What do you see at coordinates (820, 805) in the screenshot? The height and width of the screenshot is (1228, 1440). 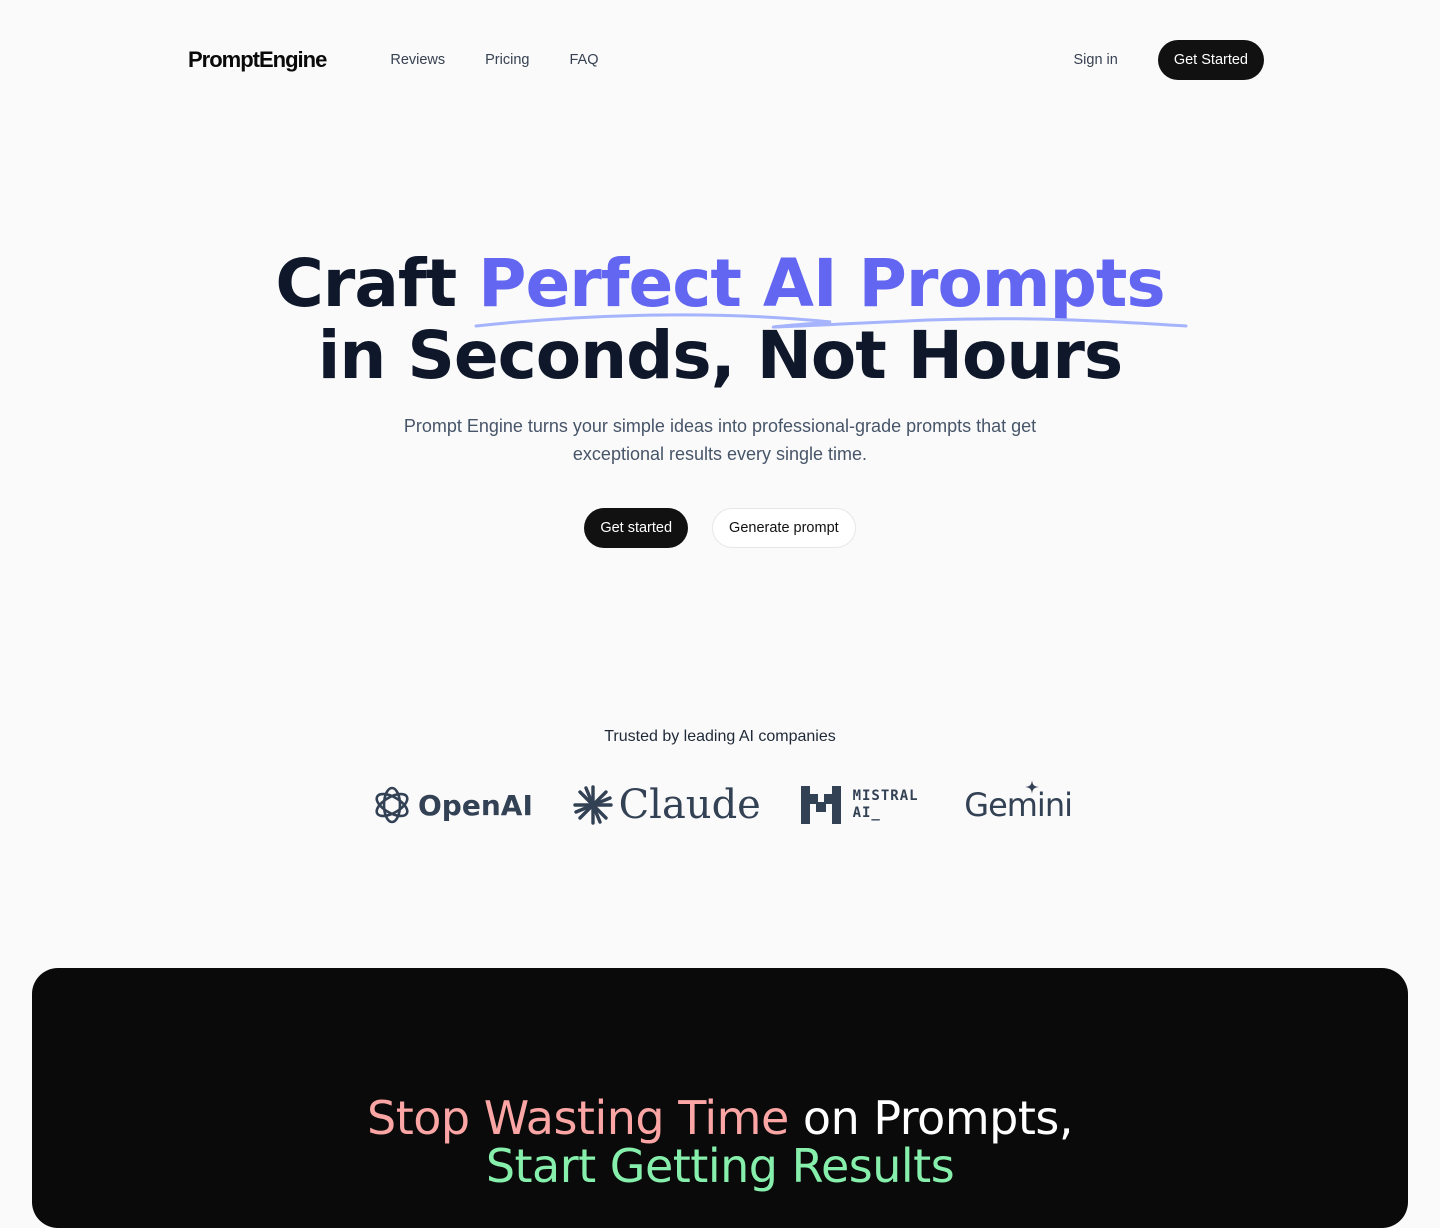 I see `mistral-m-icon` at bounding box center [820, 805].